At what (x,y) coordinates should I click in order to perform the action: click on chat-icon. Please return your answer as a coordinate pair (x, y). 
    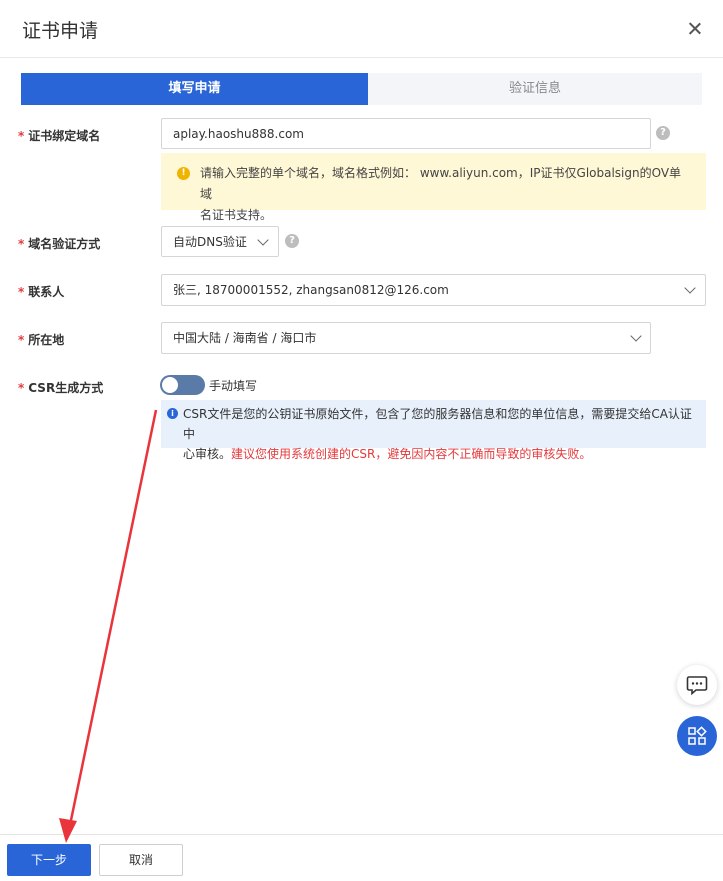
    Looking at the image, I should click on (697, 686).